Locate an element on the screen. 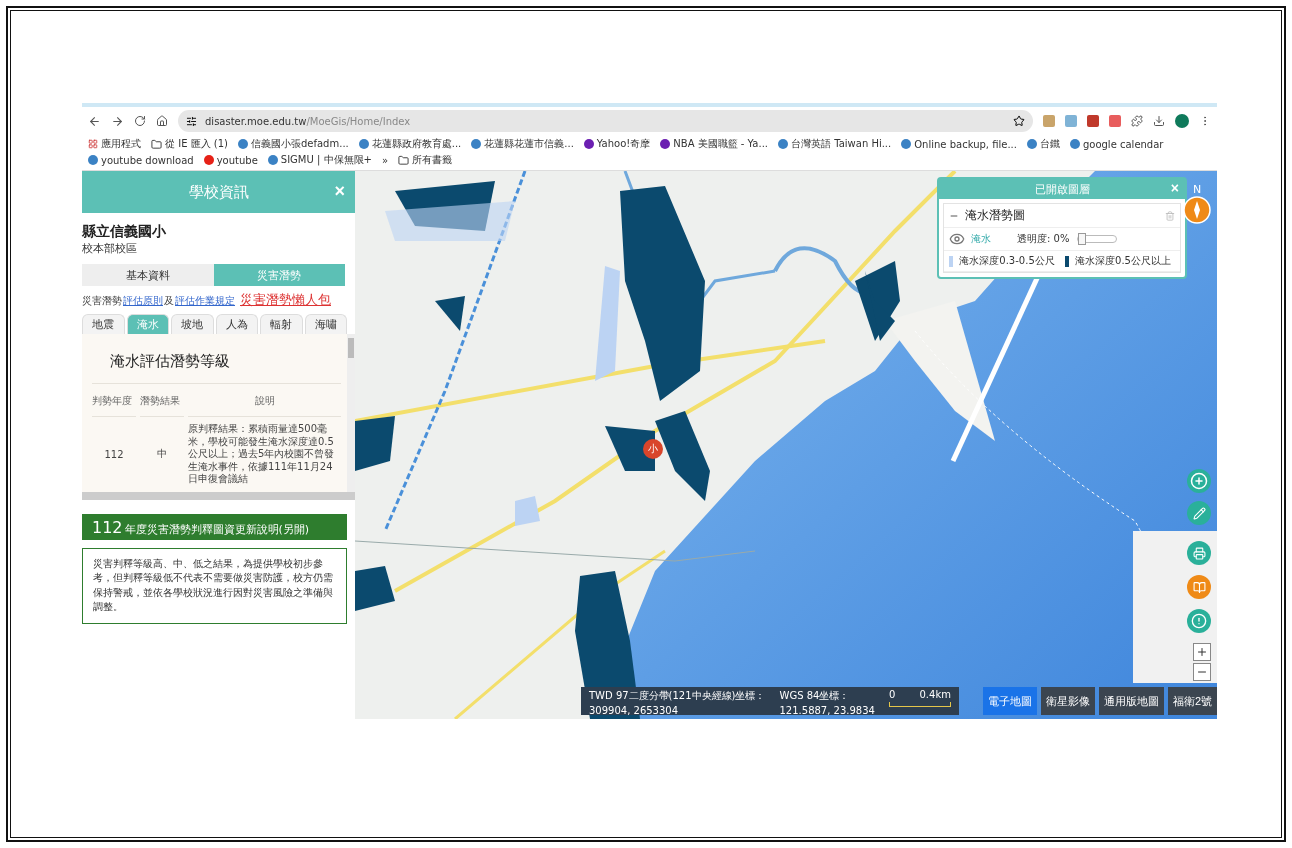 The height and width of the screenshot is (848, 1292). plus-circle-icon is located at coordinates (1199, 481).